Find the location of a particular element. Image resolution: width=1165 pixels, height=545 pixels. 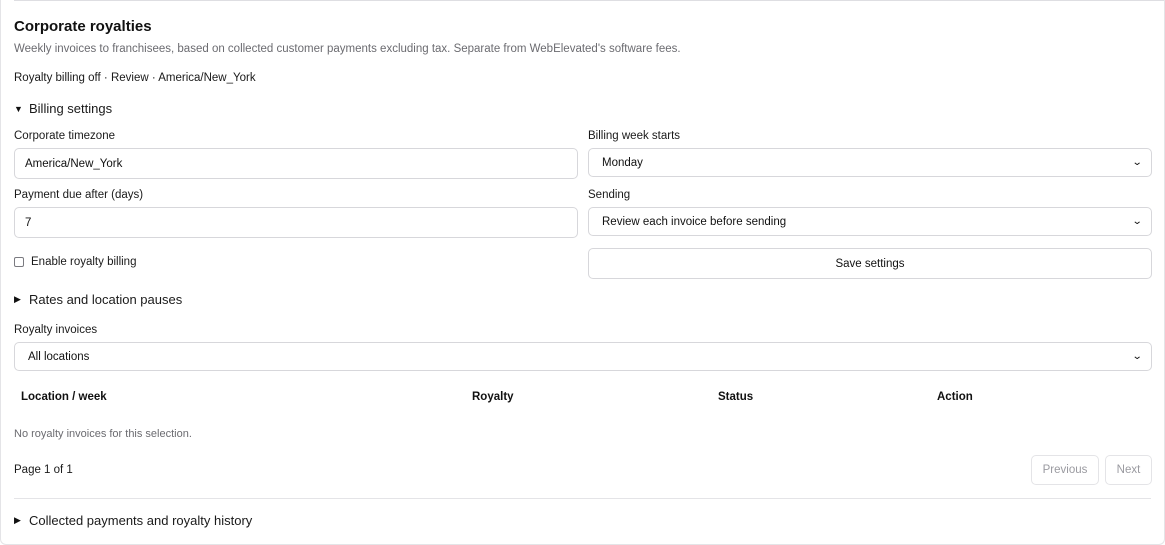

empty-state: No royalty invoices for this selection. is located at coordinates (103, 434).